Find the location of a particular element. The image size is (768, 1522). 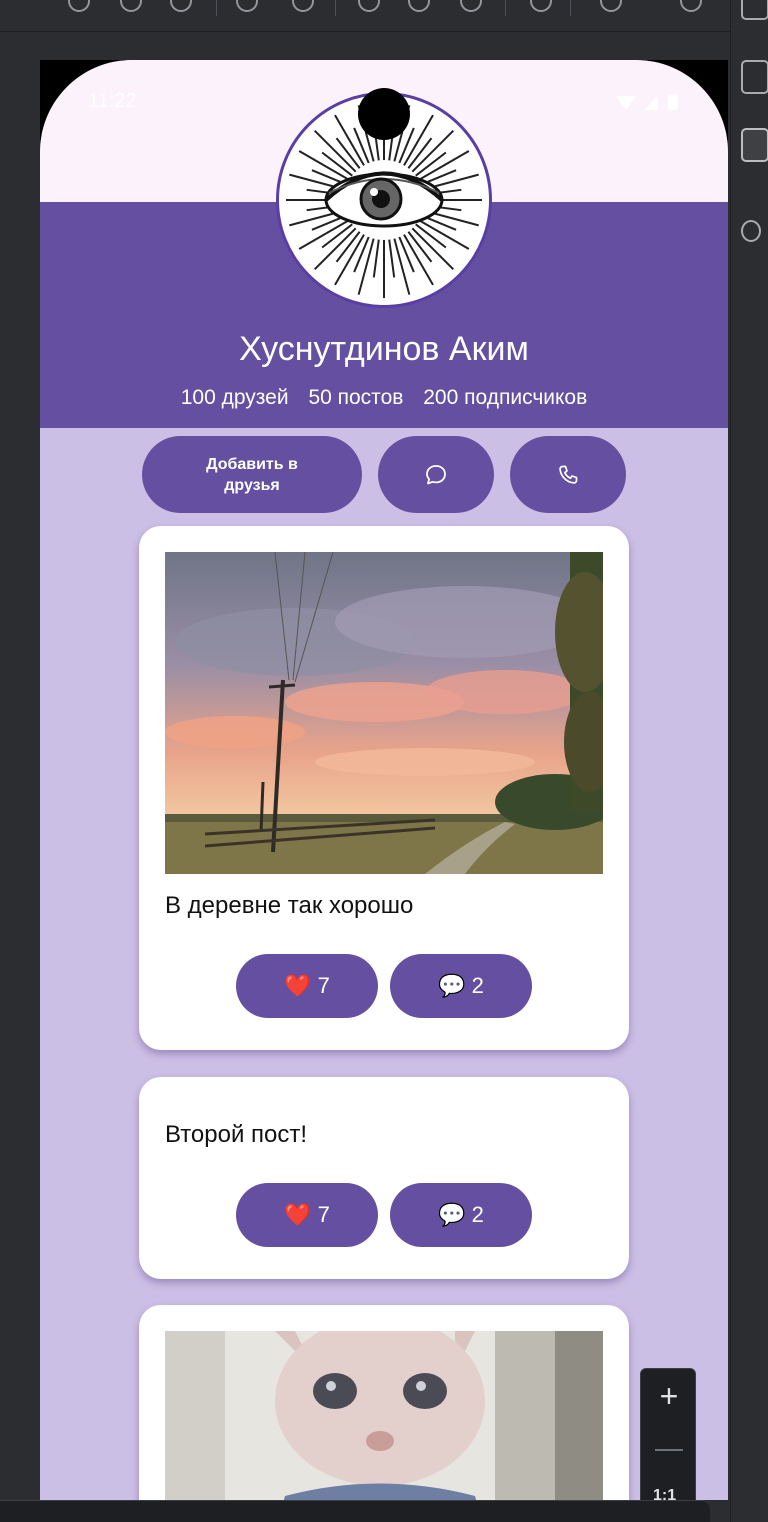

running-devices-icon is located at coordinates (754, 145).